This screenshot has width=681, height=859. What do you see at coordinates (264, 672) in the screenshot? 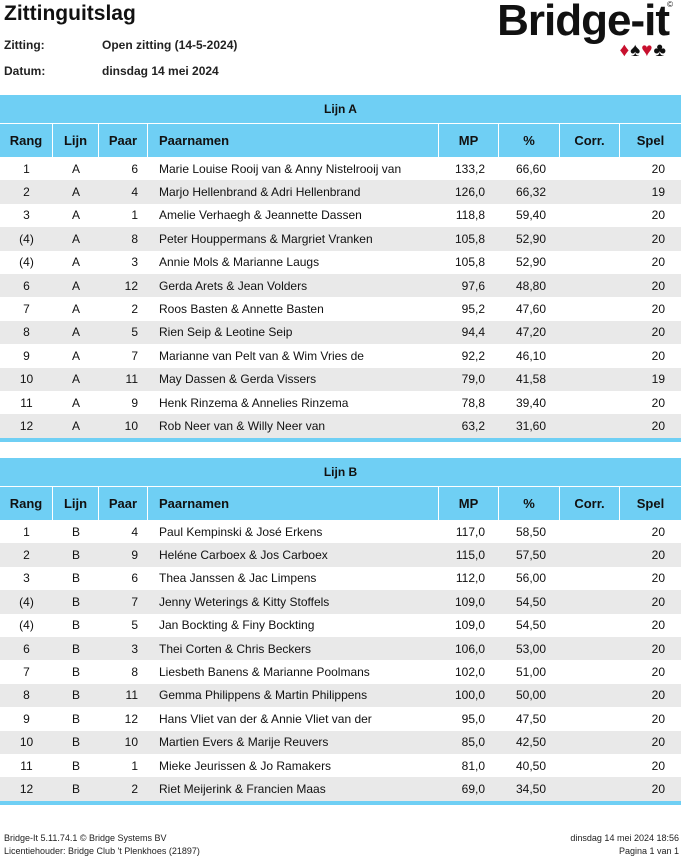
I see `cell-paarnamen: Liesbeth Banens & Marianne Poolmans` at bounding box center [264, 672].